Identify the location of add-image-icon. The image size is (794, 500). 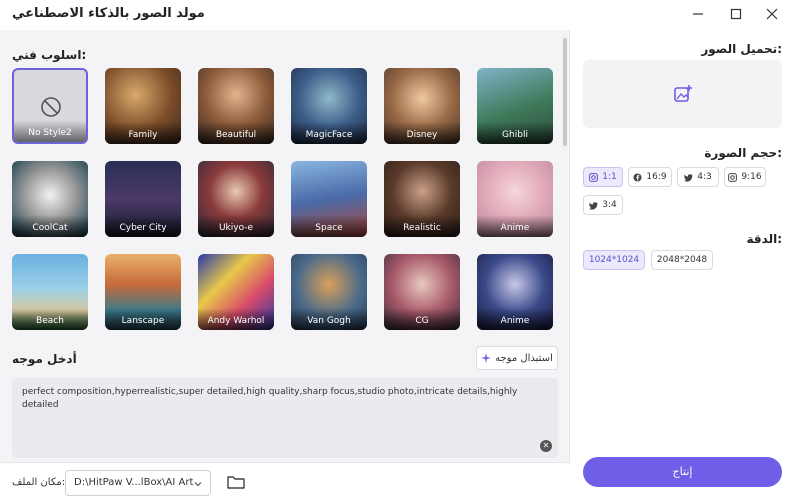
(682, 93).